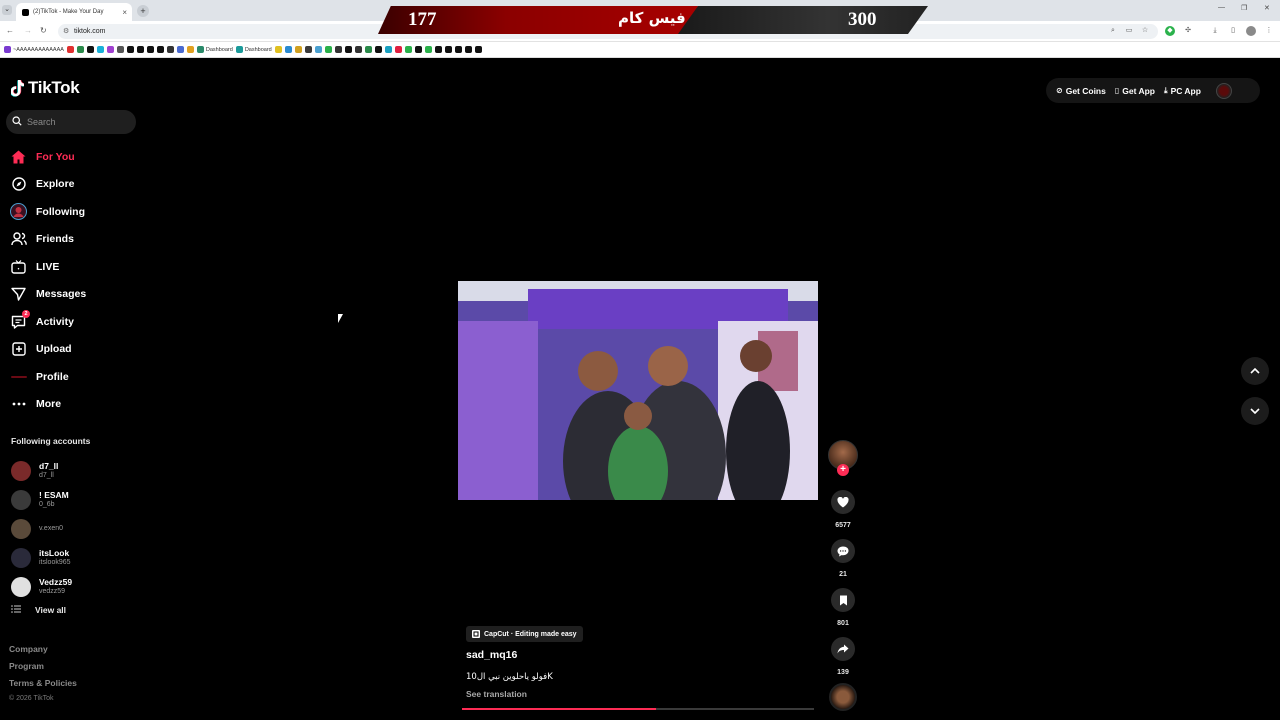 Image resolution: width=1280 pixels, height=720 pixels. What do you see at coordinates (43, 30) in the screenshot?
I see `reload-icon: ↻` at bounding box center [43, 30].